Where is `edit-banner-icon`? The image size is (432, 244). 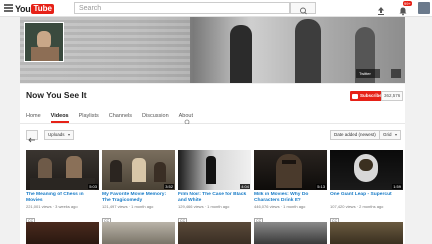
edit-banner-icon is located at coordinates (396, 73).